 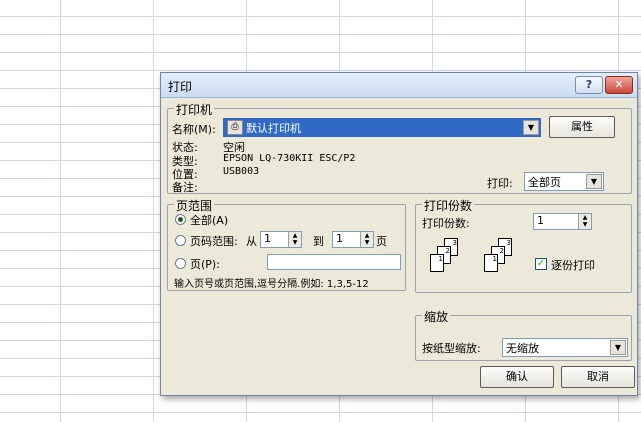 What do you see at coordinates (446, 223) in the screenshot?
I see `copies-count-label: 打印份数:` at bounding box center [446, 223].